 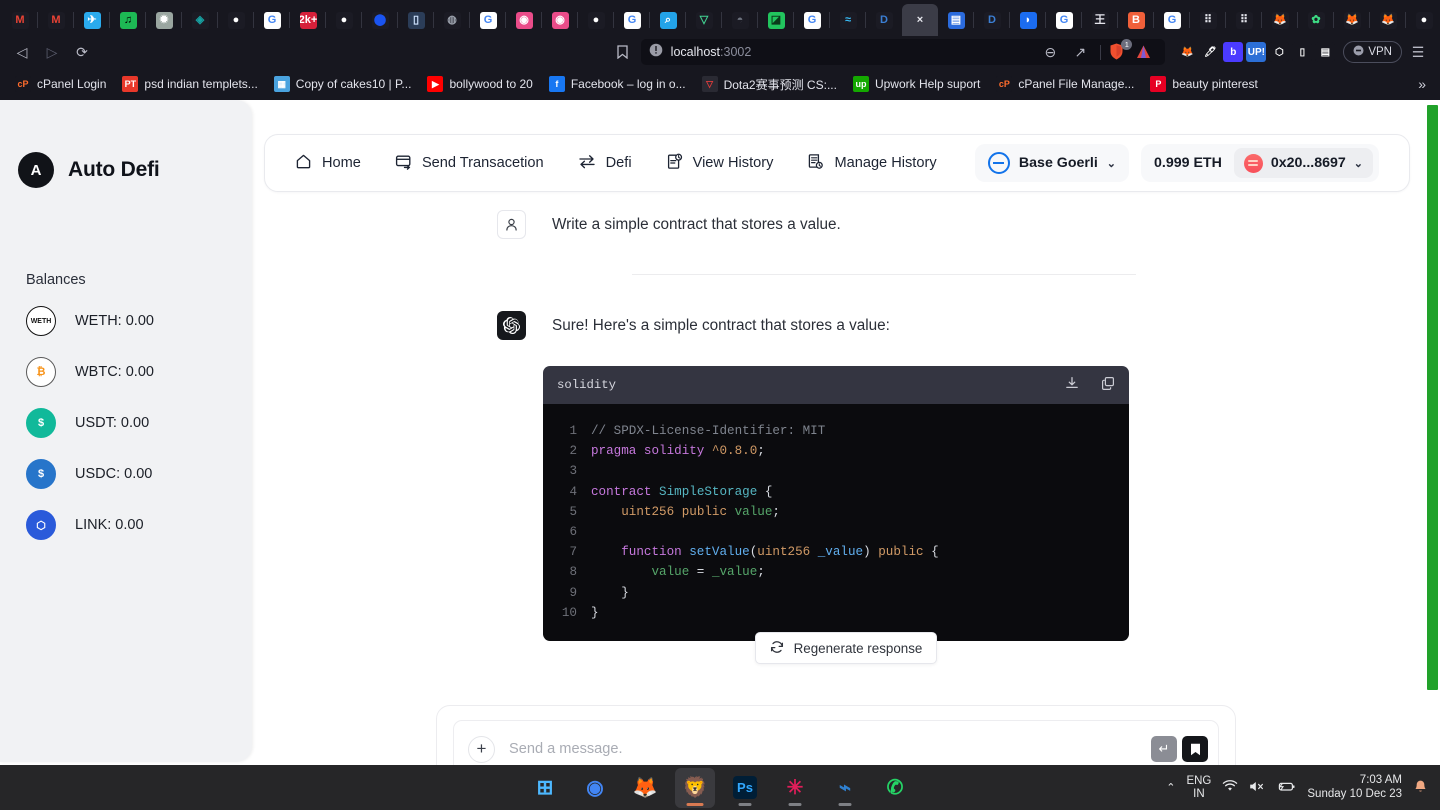 What do you see at coordinates (1279, 52) in the screenshot?
I see `puzzle-extension: ⬡` at bounding box center [1279, 52].